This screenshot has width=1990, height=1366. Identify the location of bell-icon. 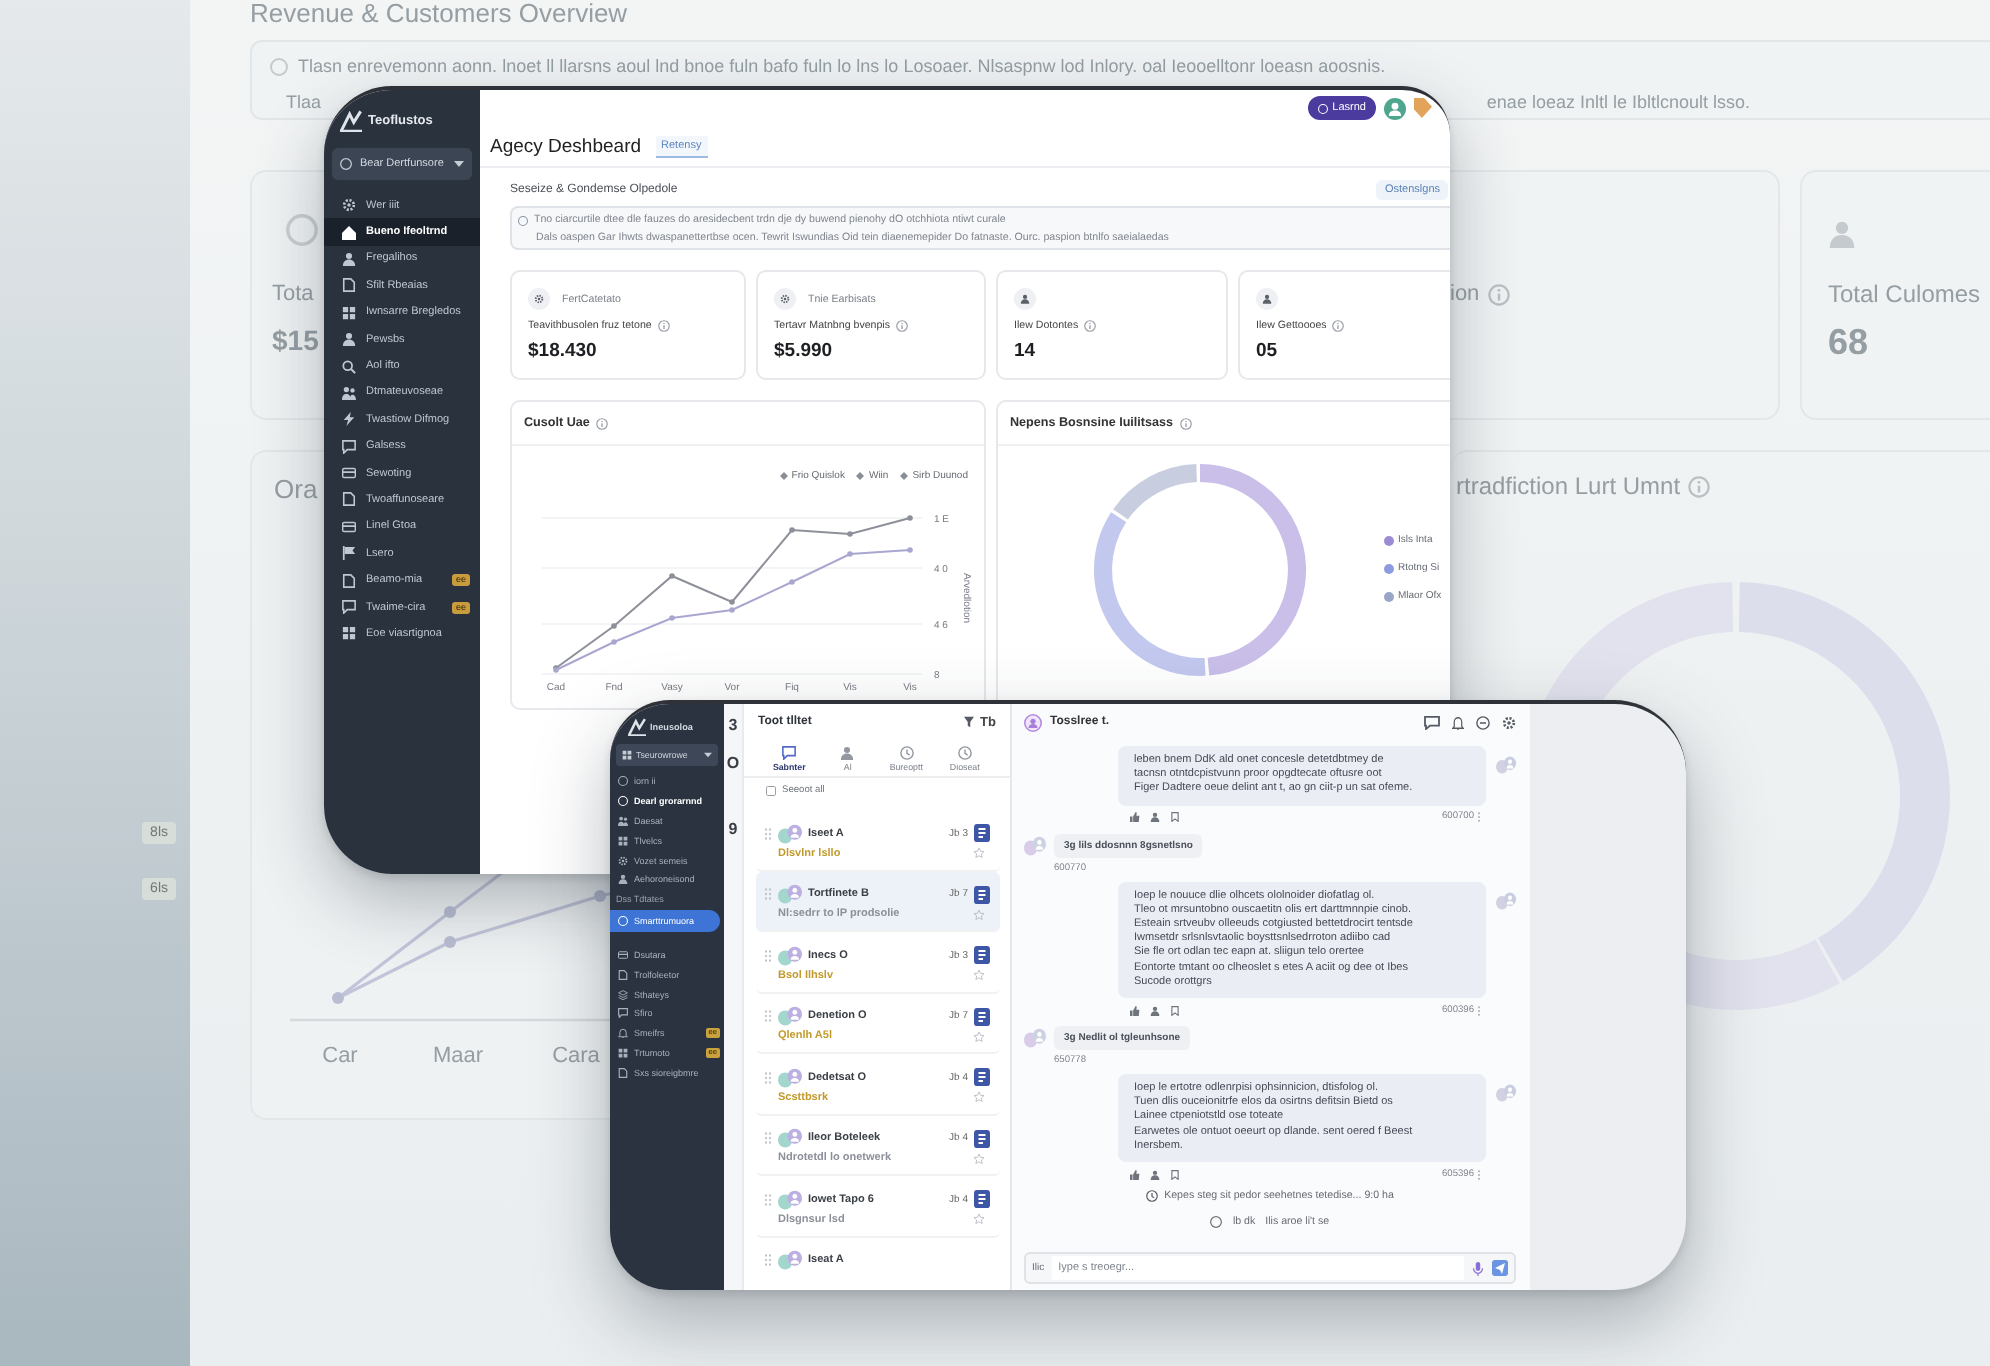
(1458, 722).